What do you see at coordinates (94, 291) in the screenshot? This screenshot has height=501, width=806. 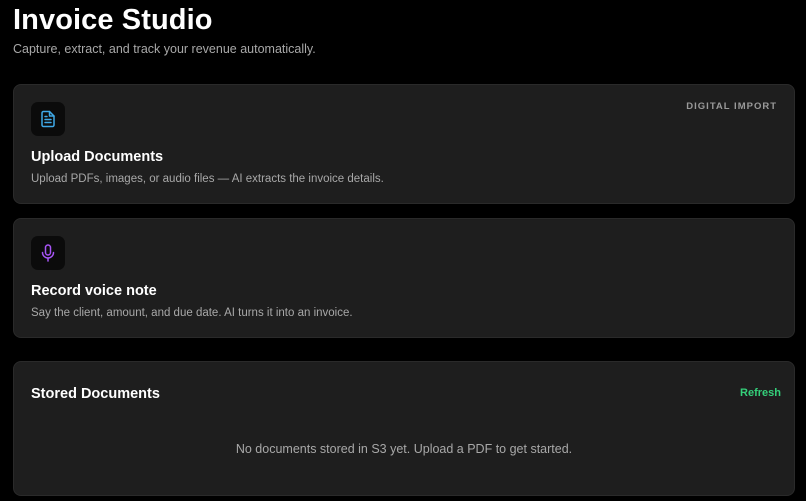 I see `record-voice-note-title: Record voice note` at bounding box center [94, 291].